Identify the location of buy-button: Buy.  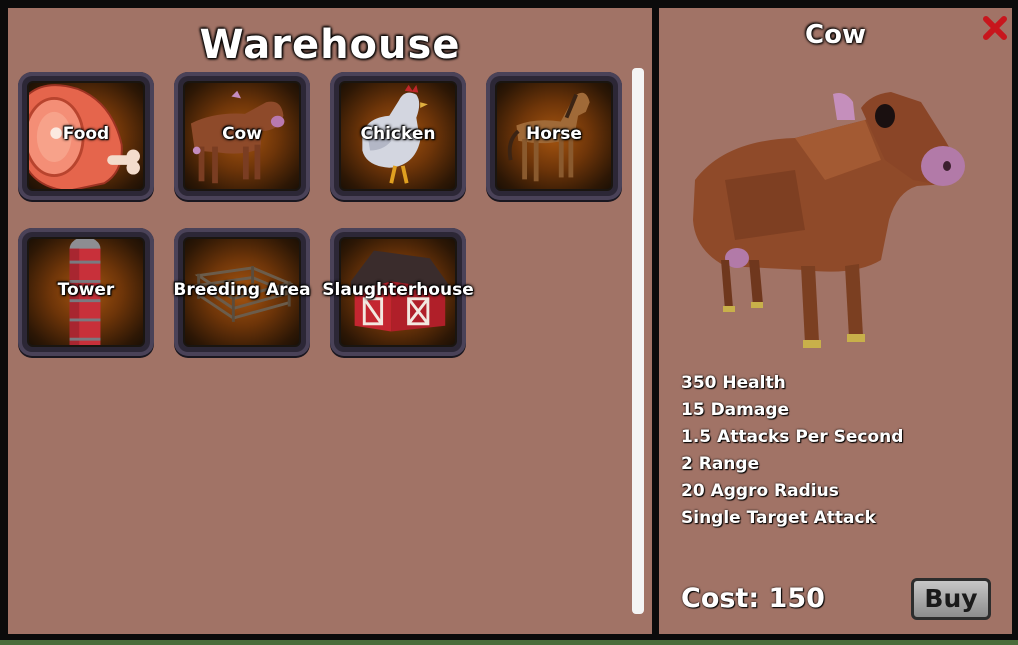
(951, 599).